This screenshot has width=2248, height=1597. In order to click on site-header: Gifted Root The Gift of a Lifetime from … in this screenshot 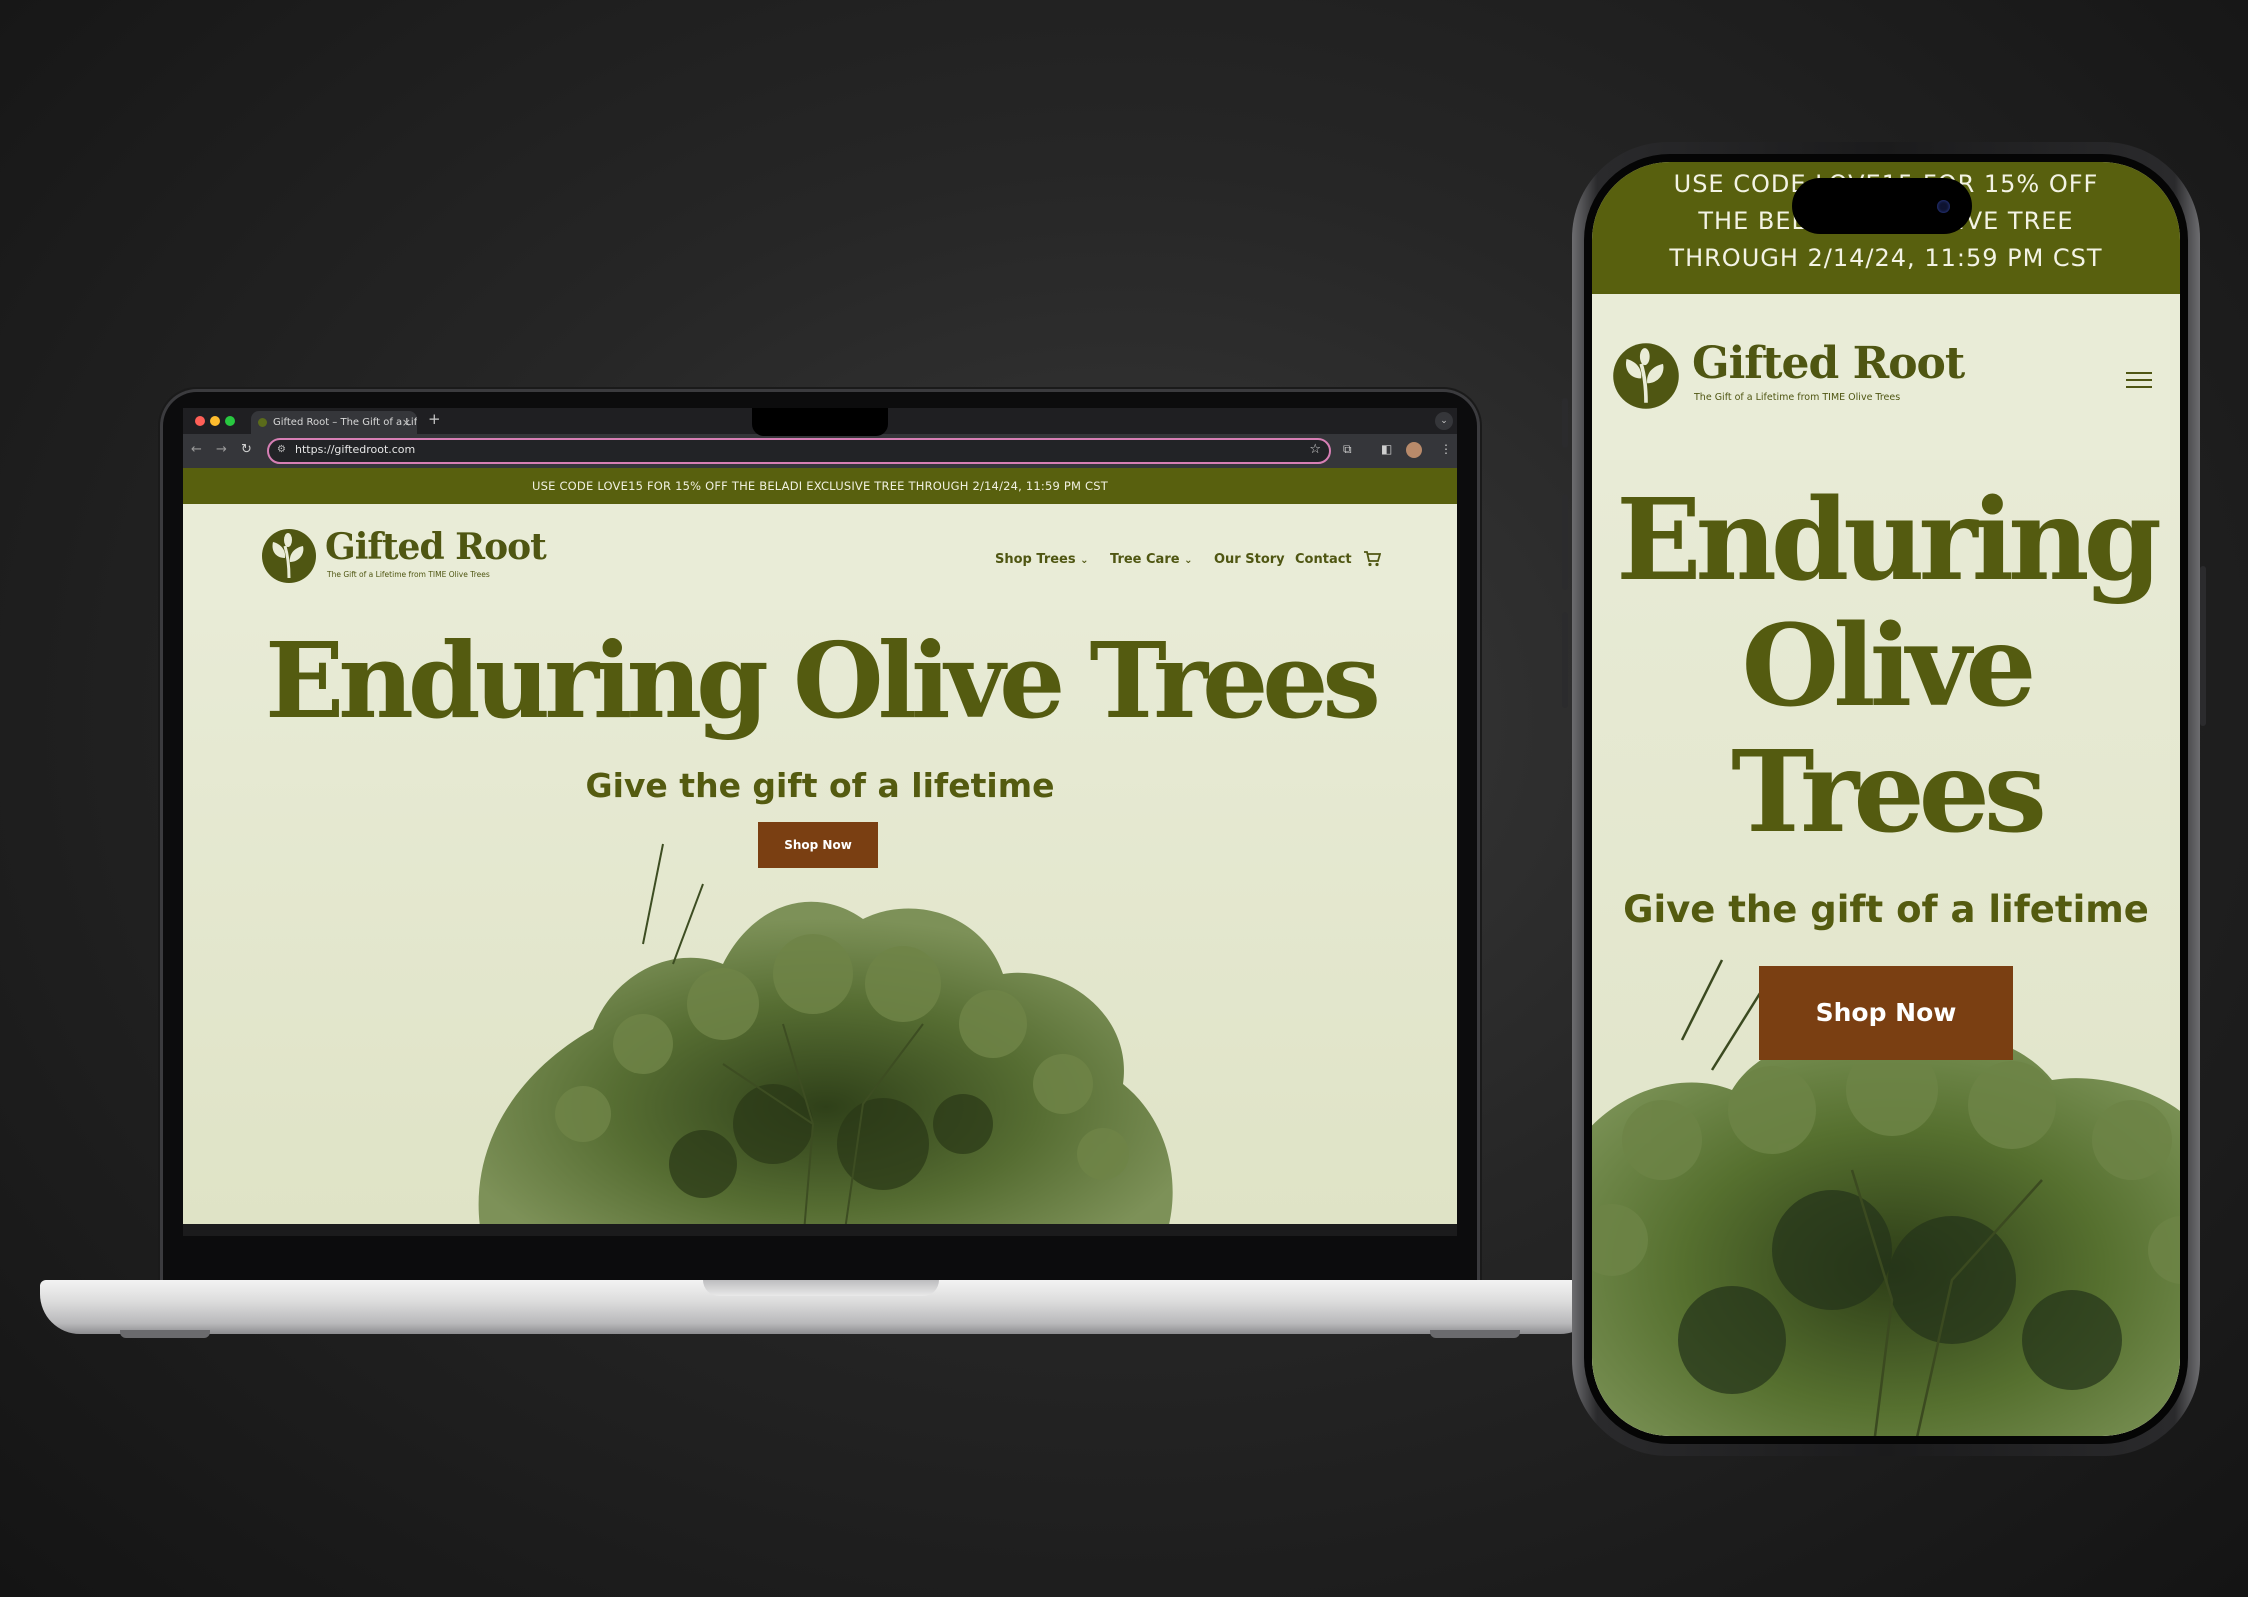, I will do `click(820, 557)`.